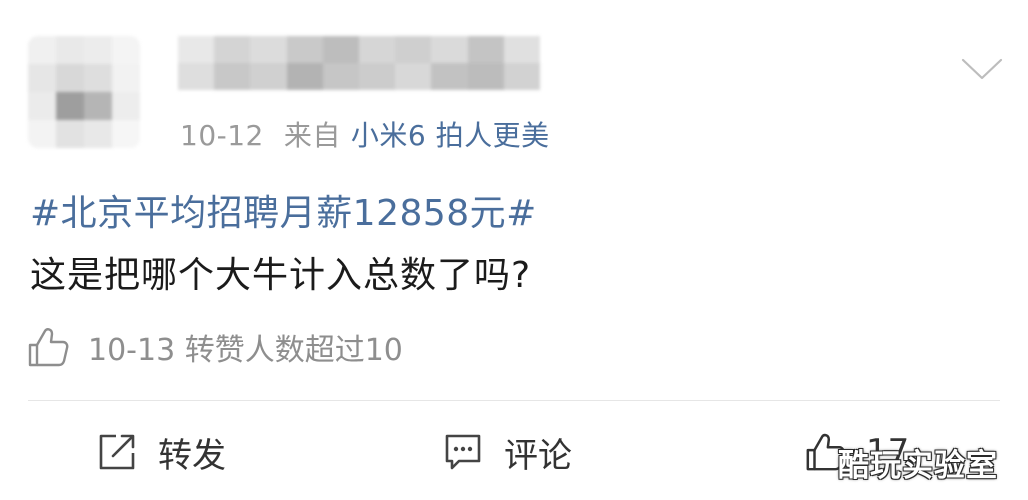 The image size is (1028, 500). Describe the element at coordinates (84, 92) in the screenshot. I see `avatar` at that location.